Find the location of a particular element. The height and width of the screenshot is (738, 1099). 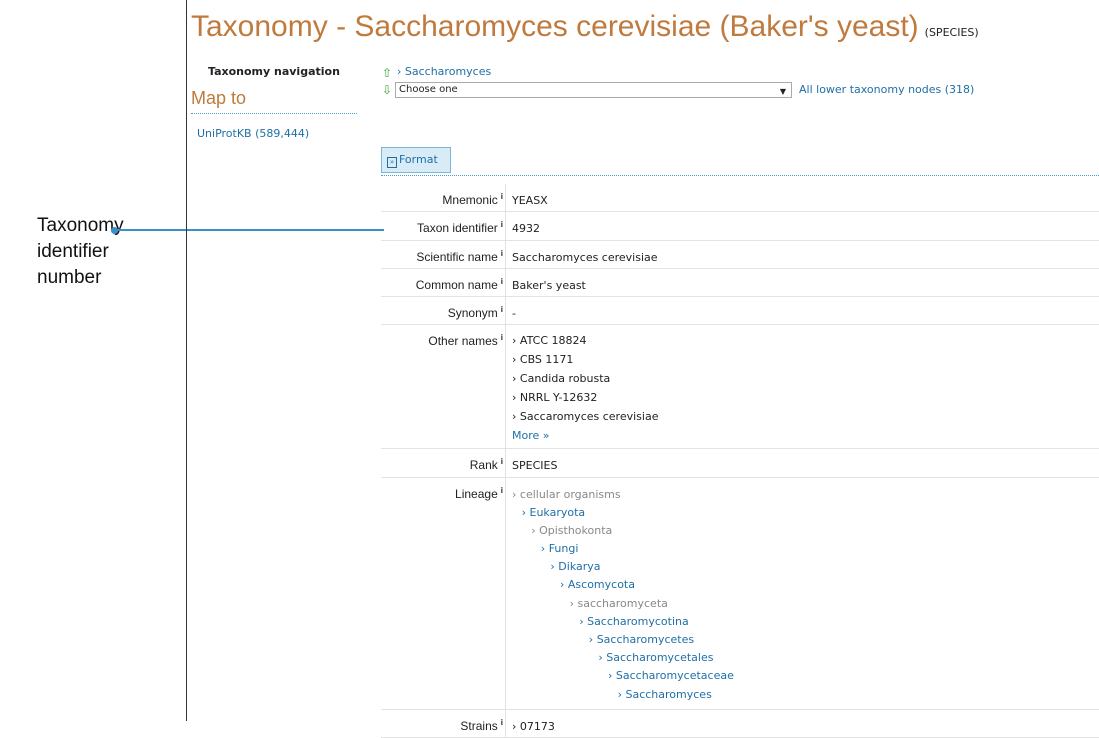

lineage-item: › Eukaryota is located at coordinates (805, 515).